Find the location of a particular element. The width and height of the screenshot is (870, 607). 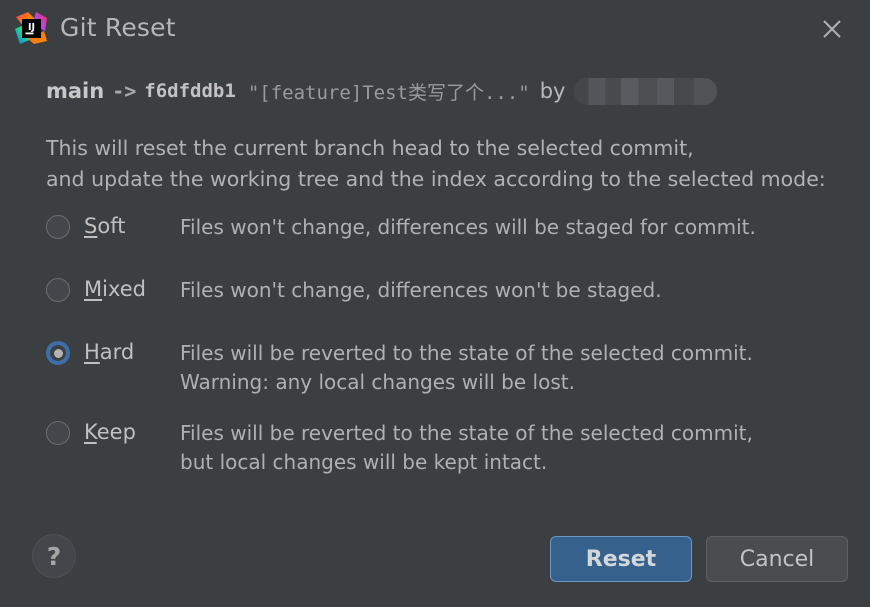

radio-soft-indicator is located at coordinates (58, 227).